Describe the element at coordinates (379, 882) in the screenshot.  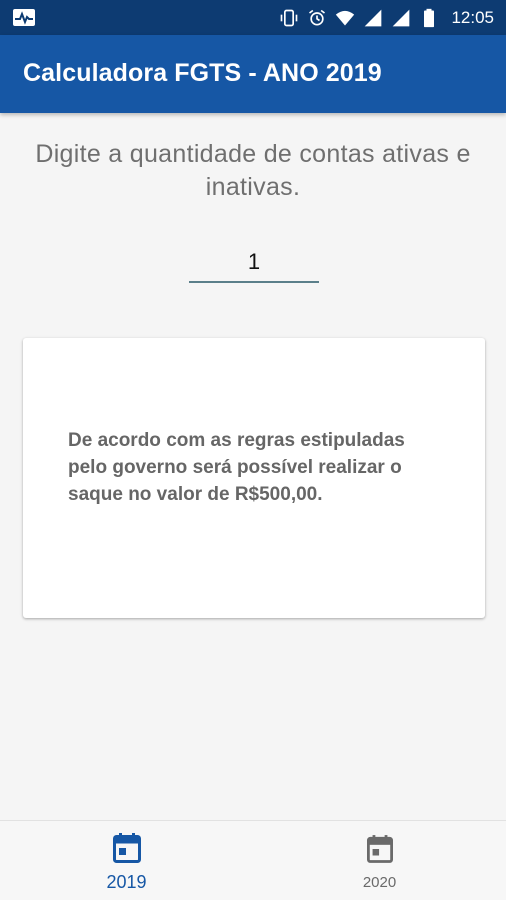
I see `nav-label-2020: 2020` at that location.